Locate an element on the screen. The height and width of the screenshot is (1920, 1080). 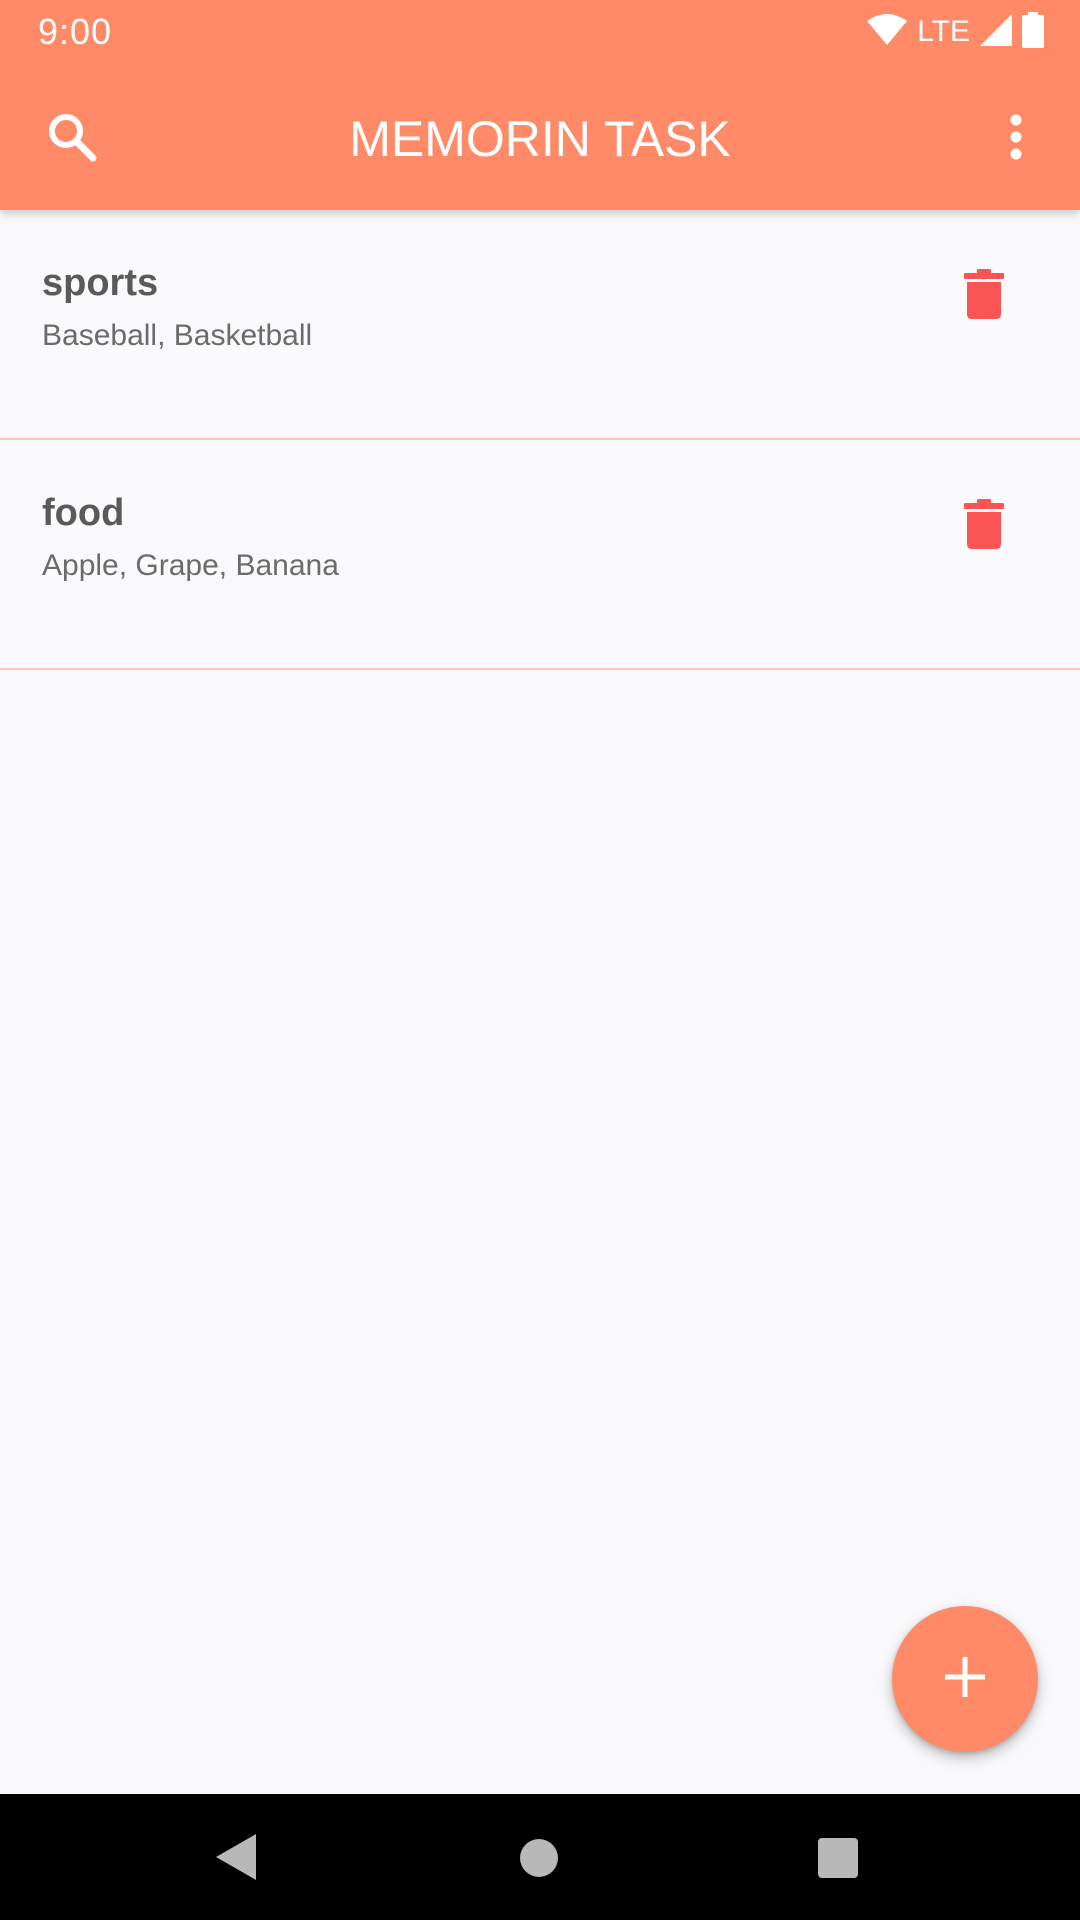
signal-icon is located at coordinates (996, 32).